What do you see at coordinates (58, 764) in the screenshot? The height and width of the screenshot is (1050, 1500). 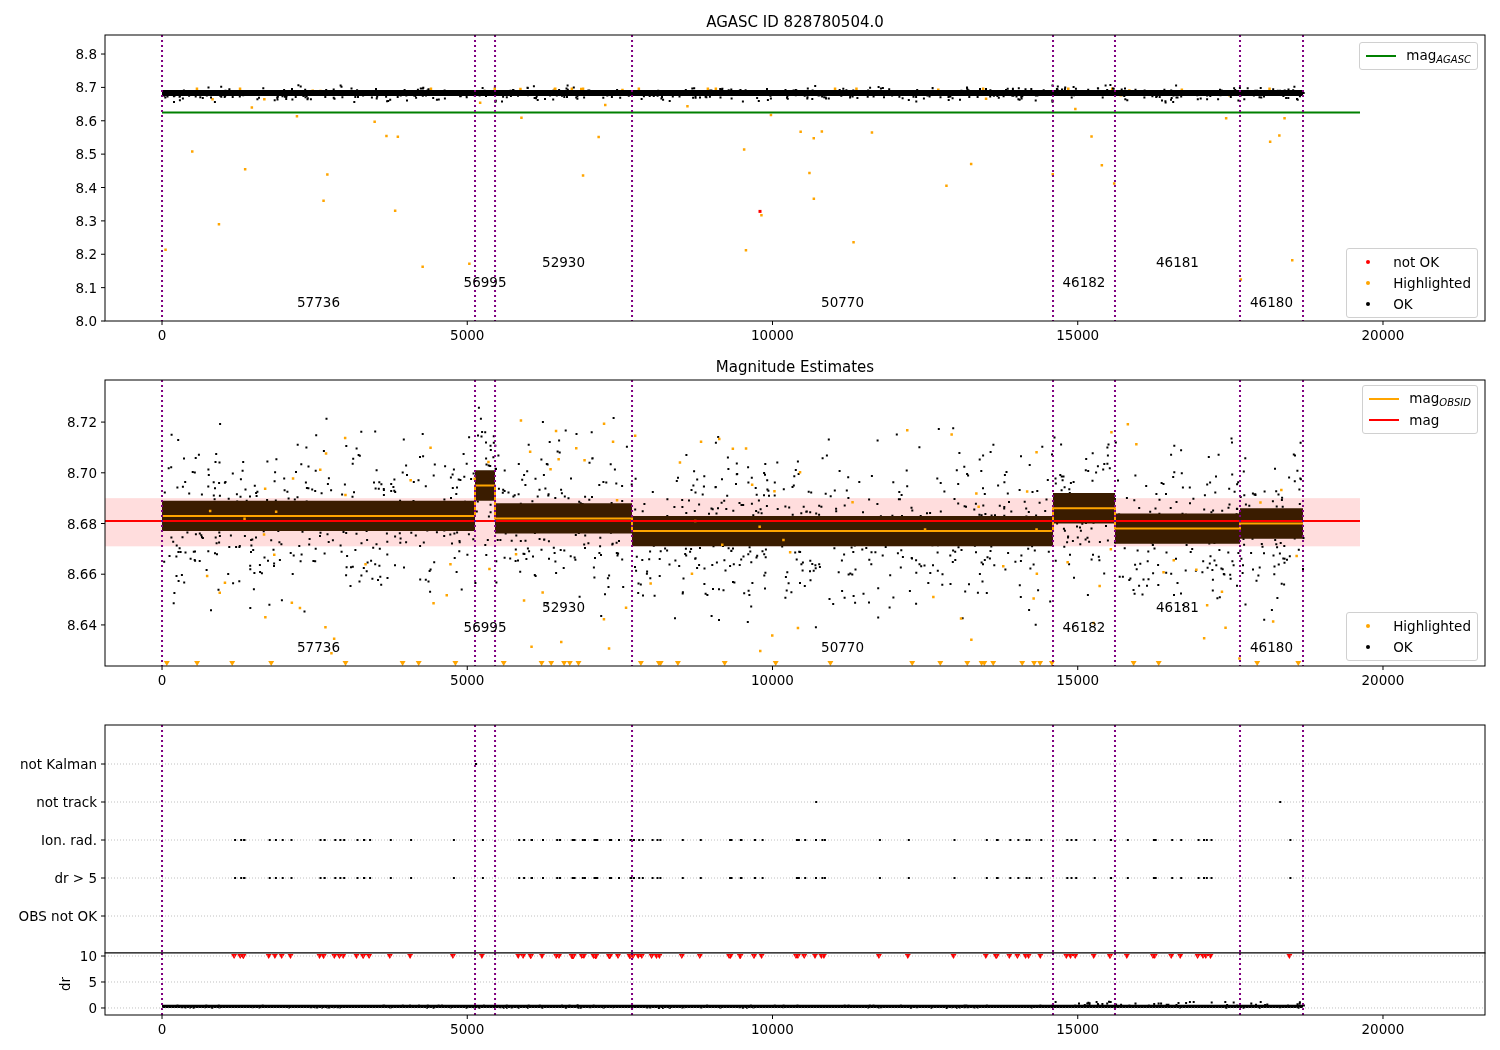 I see `y-tick-label: not Kalman` at bounding box center [58, 764].